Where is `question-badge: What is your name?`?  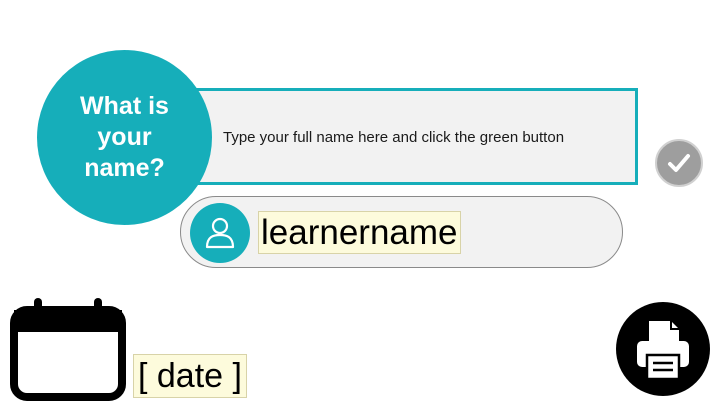
question-badge: What is your name? is located at coordinates (124, 137).